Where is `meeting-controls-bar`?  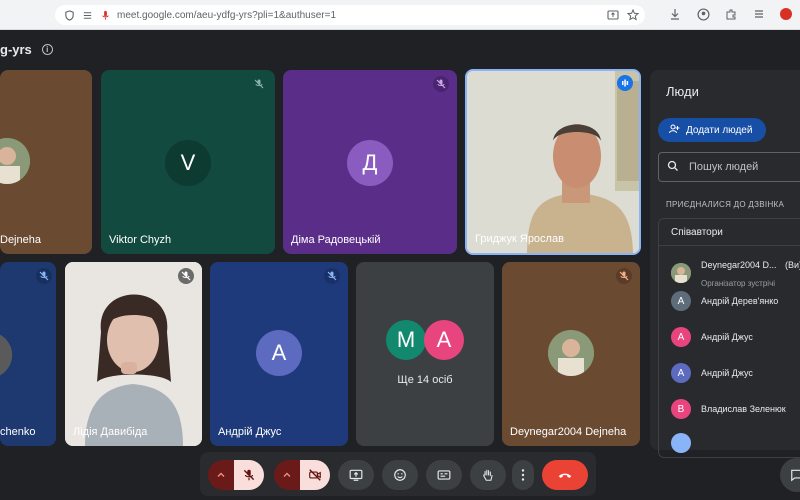 meeting-controls-bar is located at coordinates (398, 474).